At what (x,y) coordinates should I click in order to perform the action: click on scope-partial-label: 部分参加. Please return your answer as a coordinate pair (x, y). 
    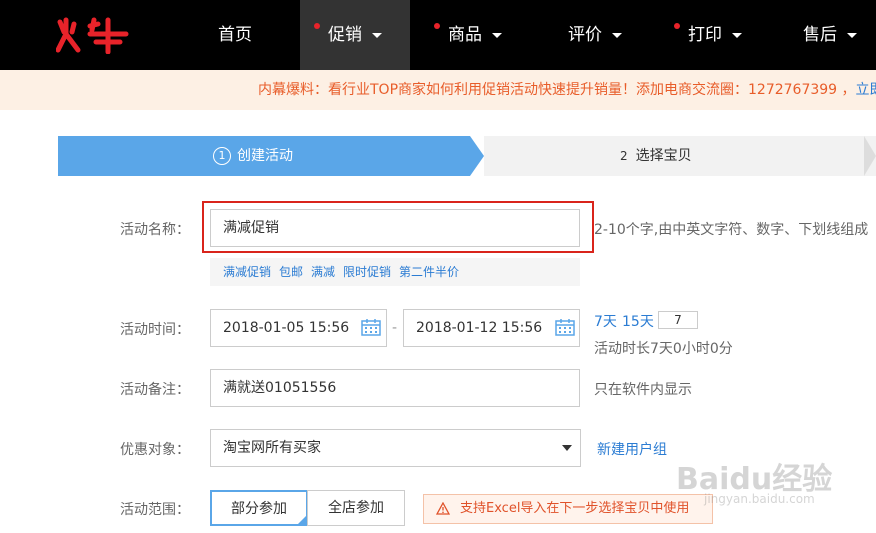
    Looking at the image, I should click on (259, 509).